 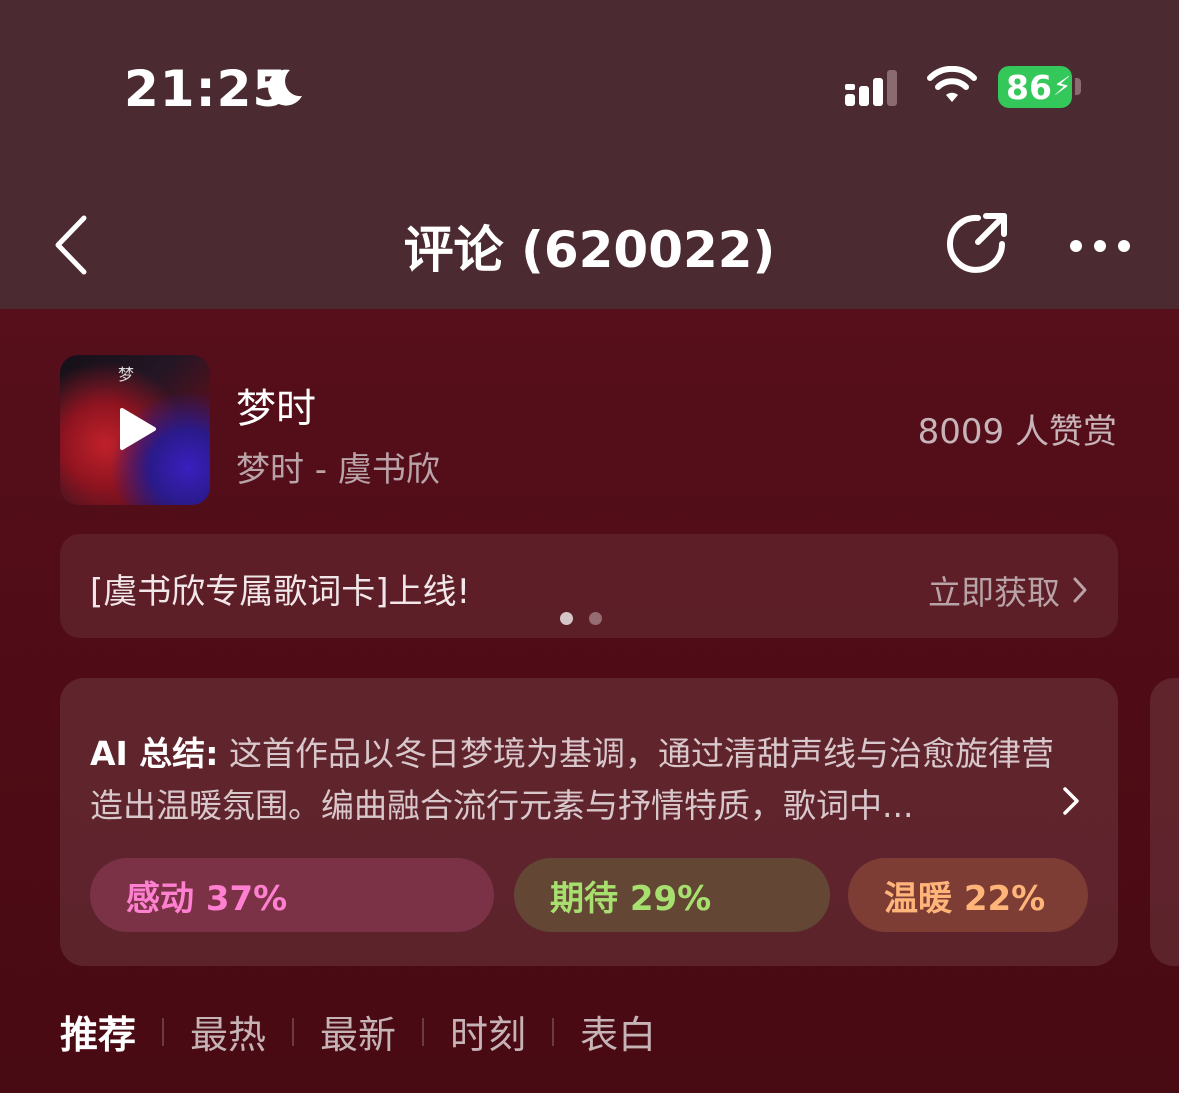 What do you see at coordinates (952, 84) in the screenshot?
I see `wifi-icon` at bounding box center [952, 84].